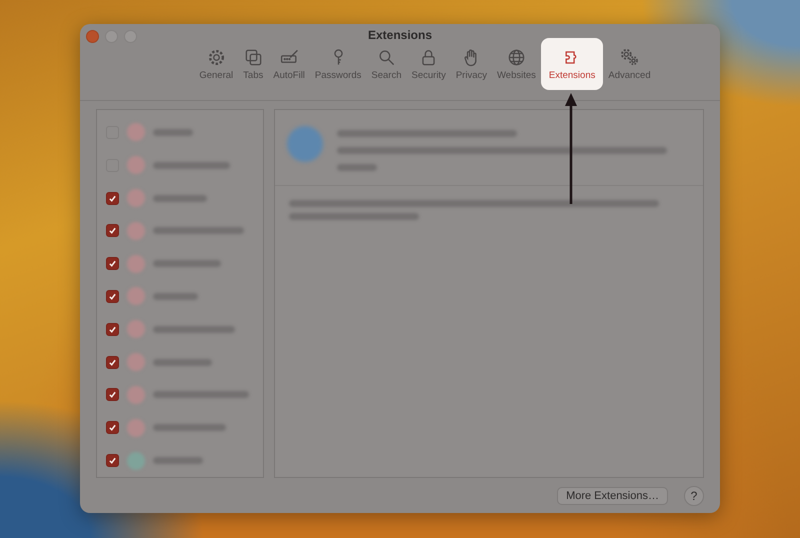  Describe the element at coordinates (338, 64) in the screenshot. I see `toolbar-tab: Passwords` at that location.